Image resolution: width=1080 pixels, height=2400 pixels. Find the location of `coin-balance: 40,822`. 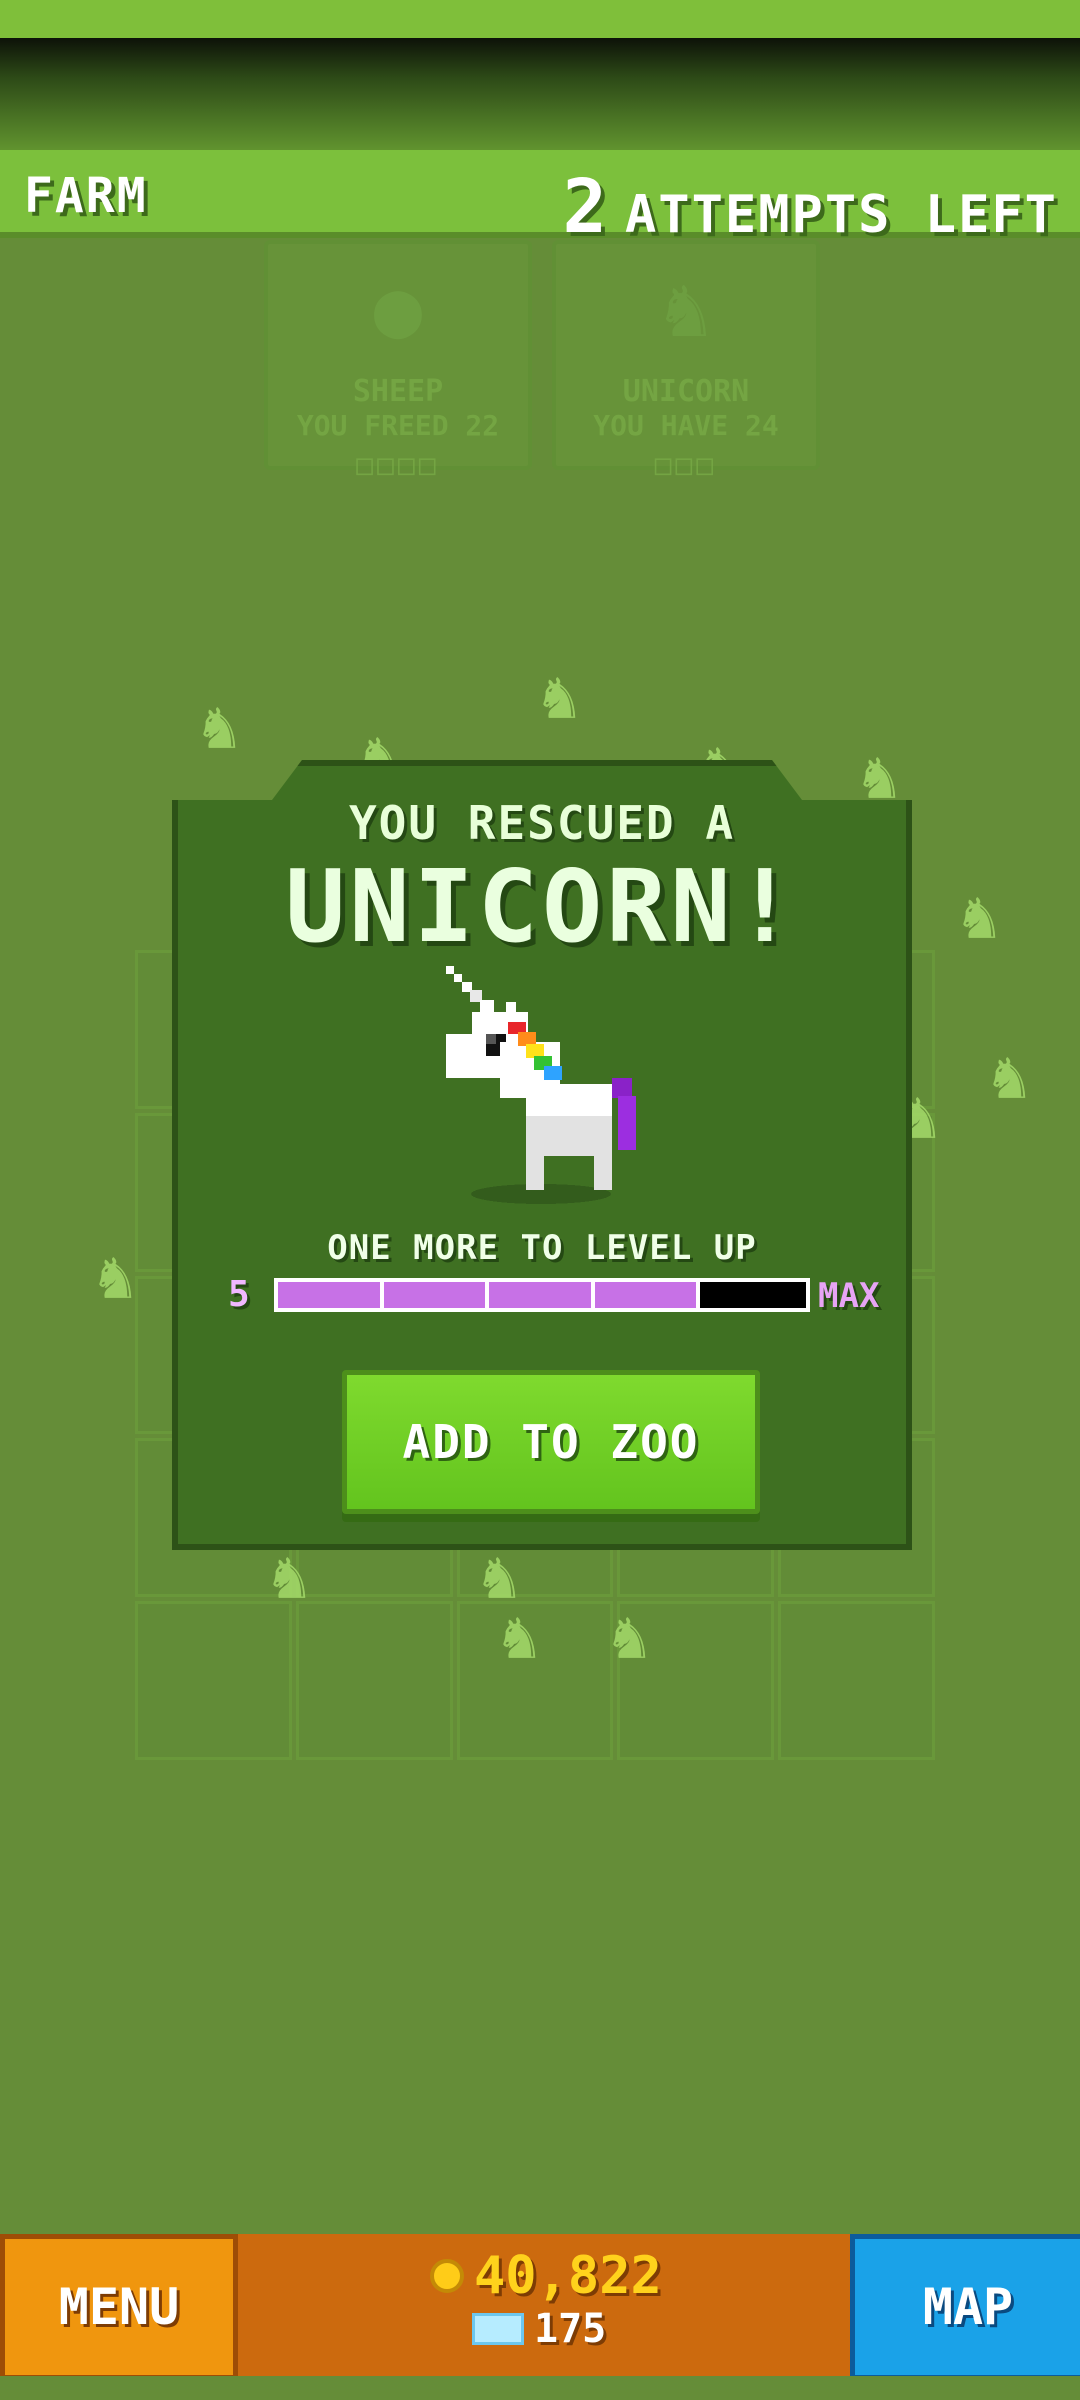

coin-balance: 40,822 is located at coordinates (546, 2276).